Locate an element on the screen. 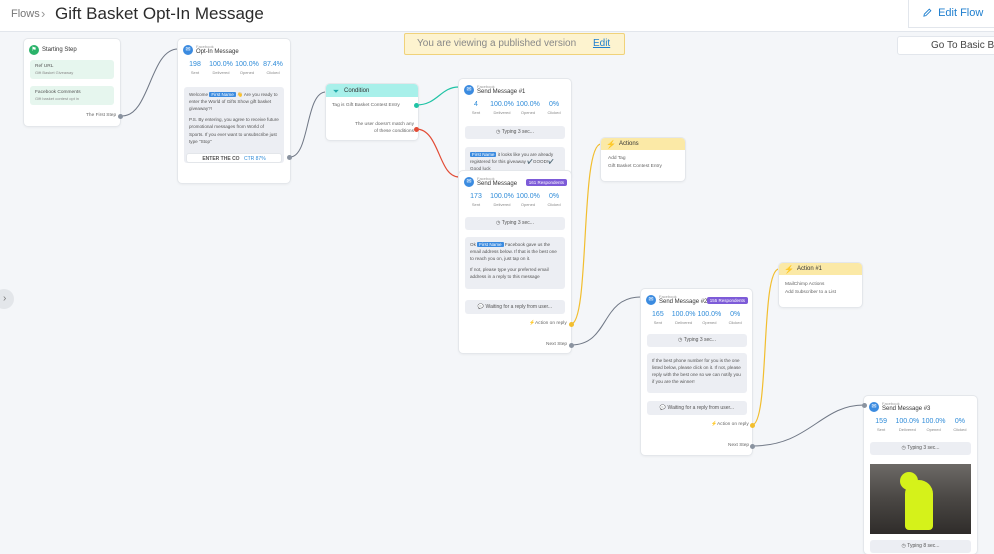  trigger-ref-url: Ref URL Gift Basket Giveaway is located at coordinates (72, 69).